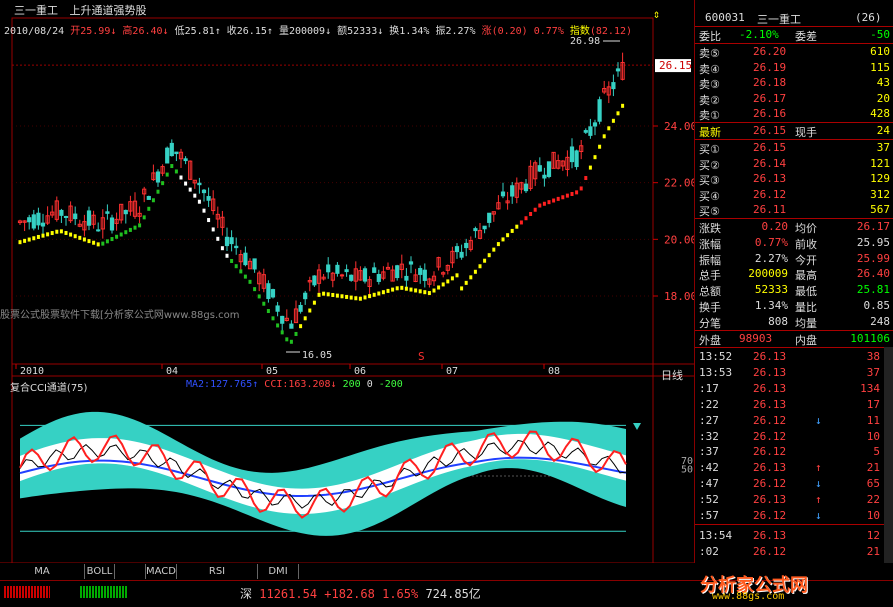 The image size is (893, 607). Describe the element at coordinates (880, 210) in the screenshot. I see `buy-volume: 567` at that location.